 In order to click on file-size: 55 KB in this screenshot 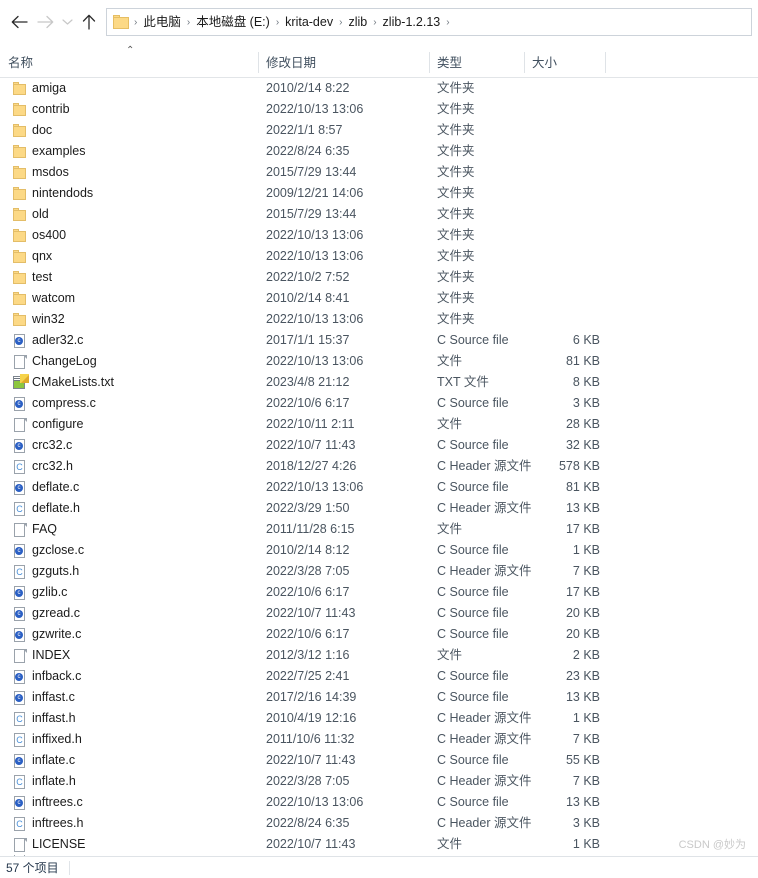, I will do `click(582, 760)`.